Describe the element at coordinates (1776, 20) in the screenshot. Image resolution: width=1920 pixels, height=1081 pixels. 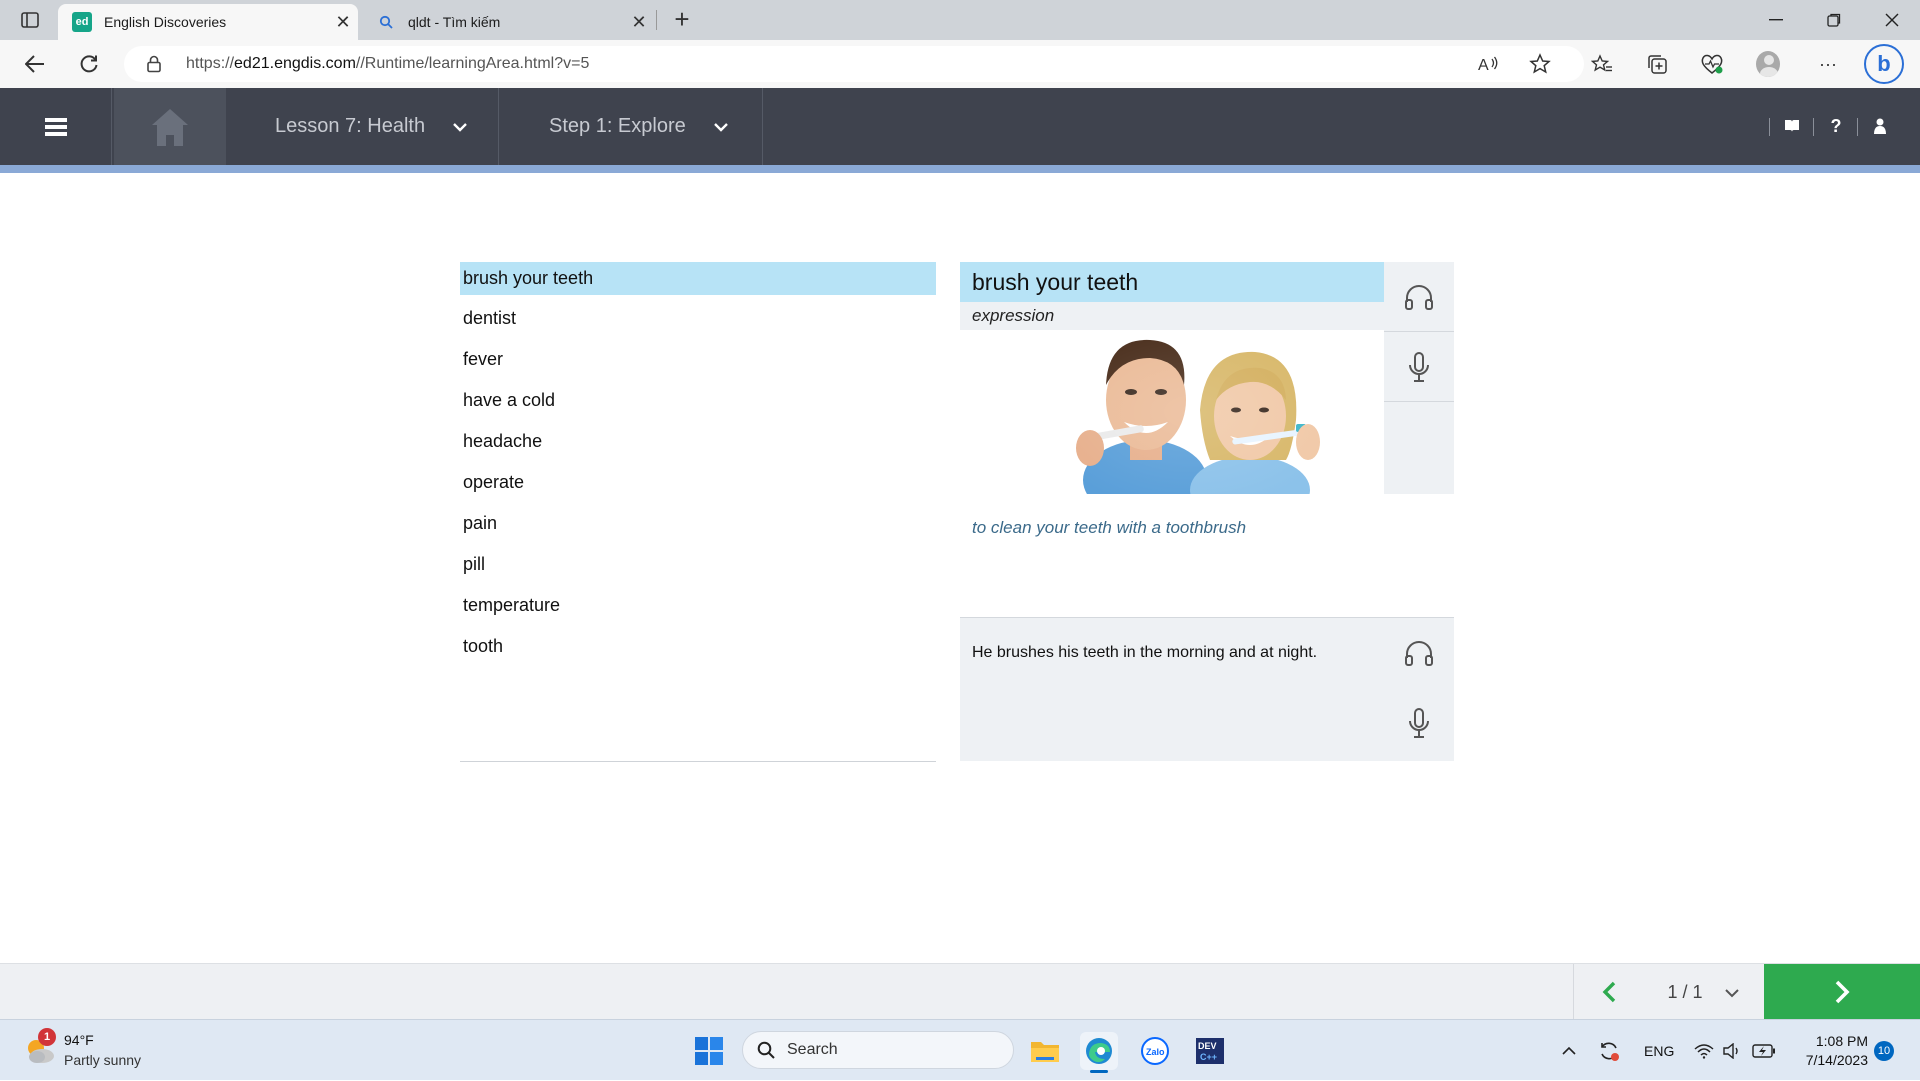
I see `minimize-icon` at that location.